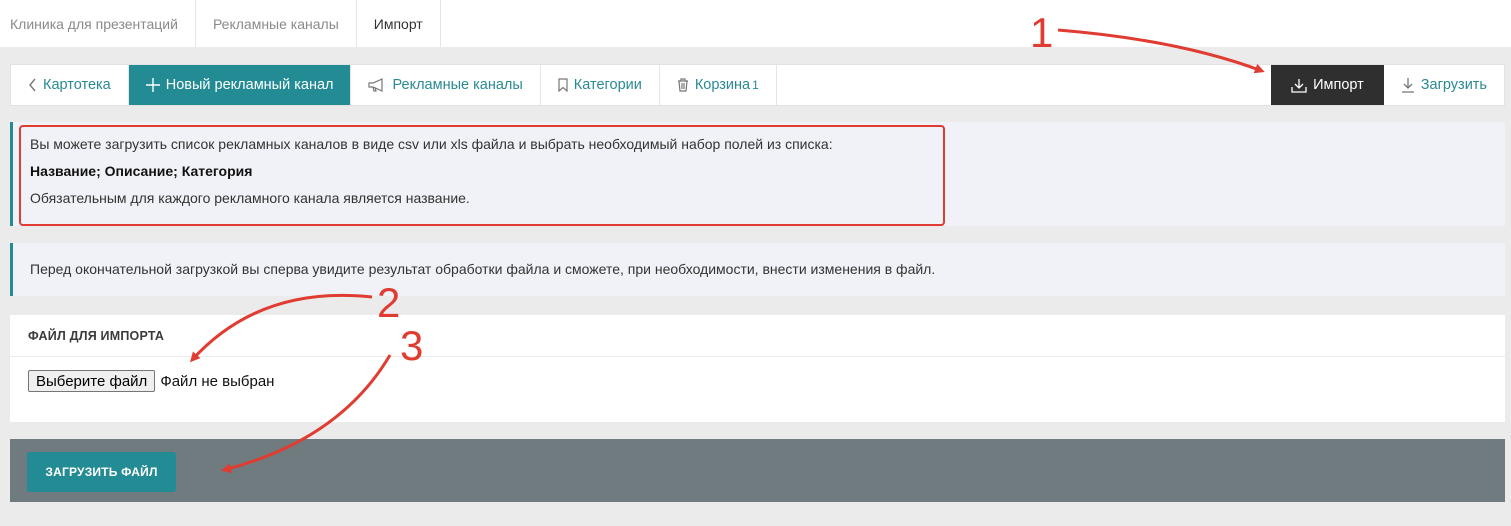 The image size is (1511, 526). What do you see at coordinates (377, 85) in the screenshot?
I see `megaphone-icon` at bounding box center [377, 85].